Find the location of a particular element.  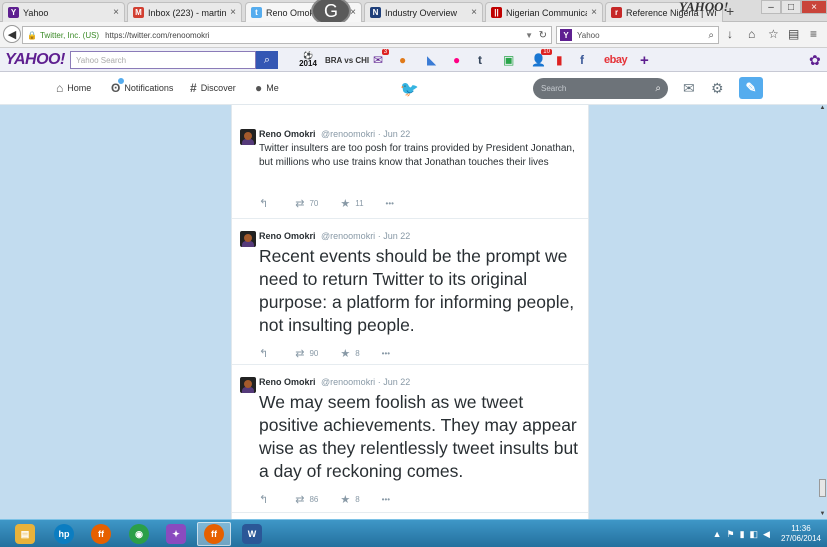

mail-icon: ✉ 3 is located at coordinates (381, 58).